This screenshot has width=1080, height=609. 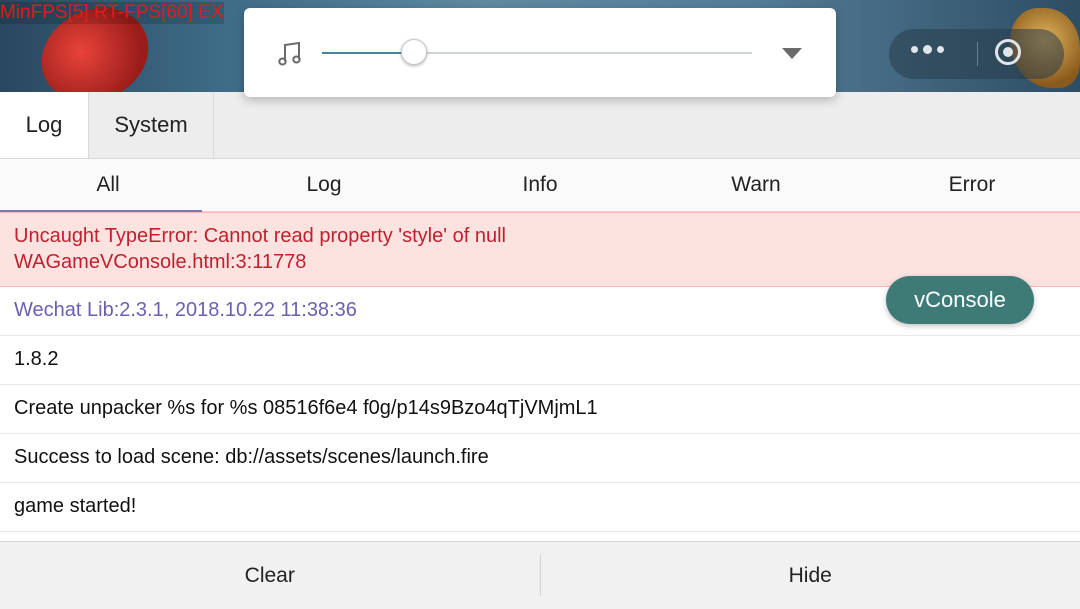 What do you see at coordinates (270, 575) in the screenshot?
I see `clear-button: Clear` at bounding box center [270, 575].